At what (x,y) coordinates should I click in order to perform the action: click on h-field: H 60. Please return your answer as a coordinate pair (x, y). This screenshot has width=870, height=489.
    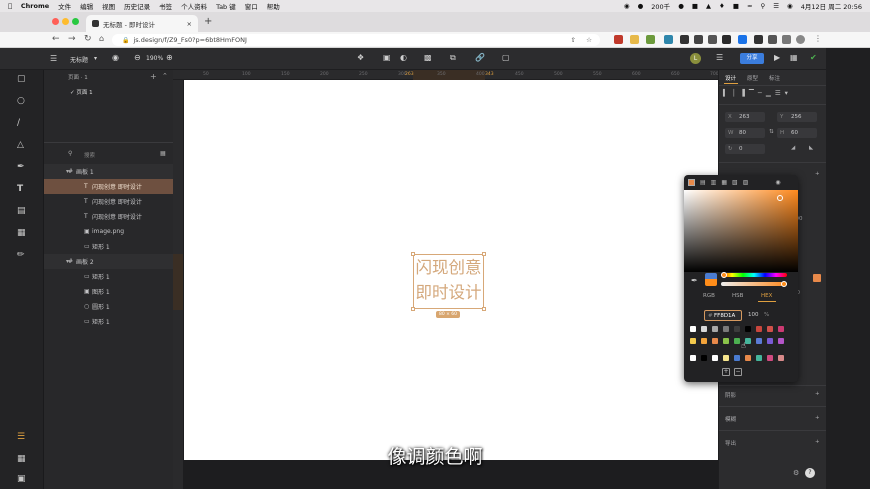
    Looking at the image, I should click on (797, 133).